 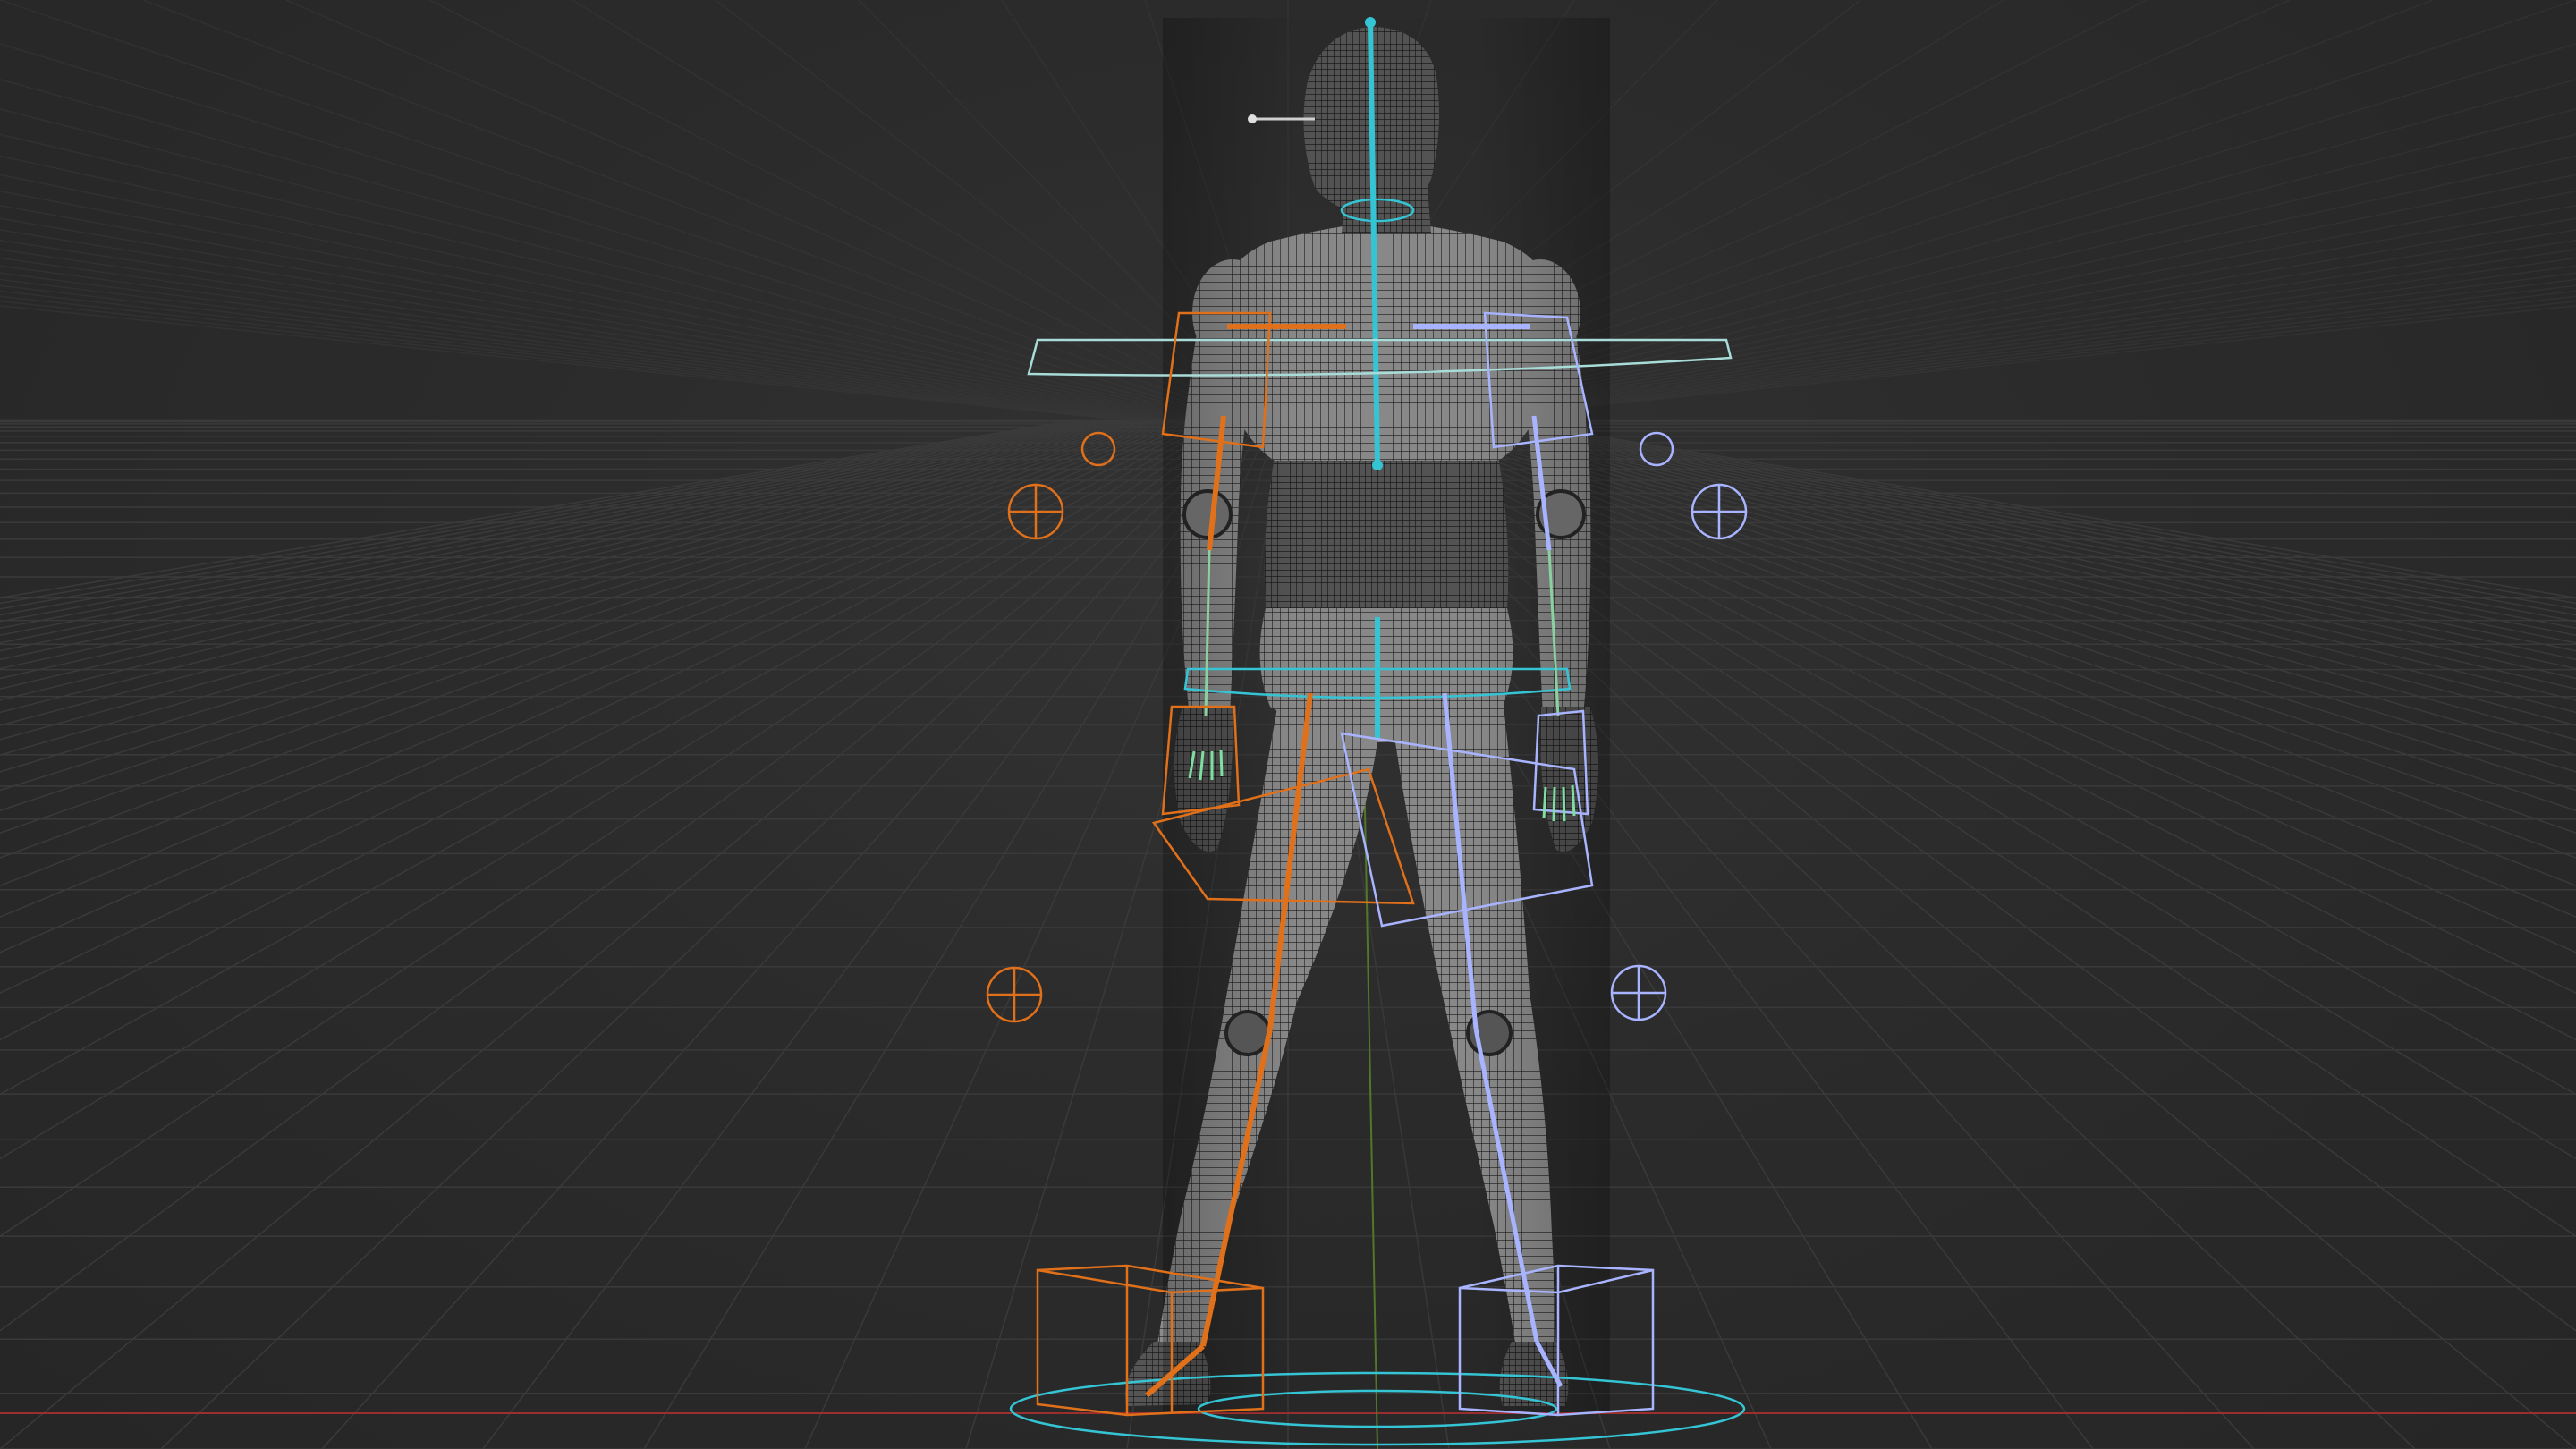 I want to click on eye-target-joint, so click(x=1252, y=118).